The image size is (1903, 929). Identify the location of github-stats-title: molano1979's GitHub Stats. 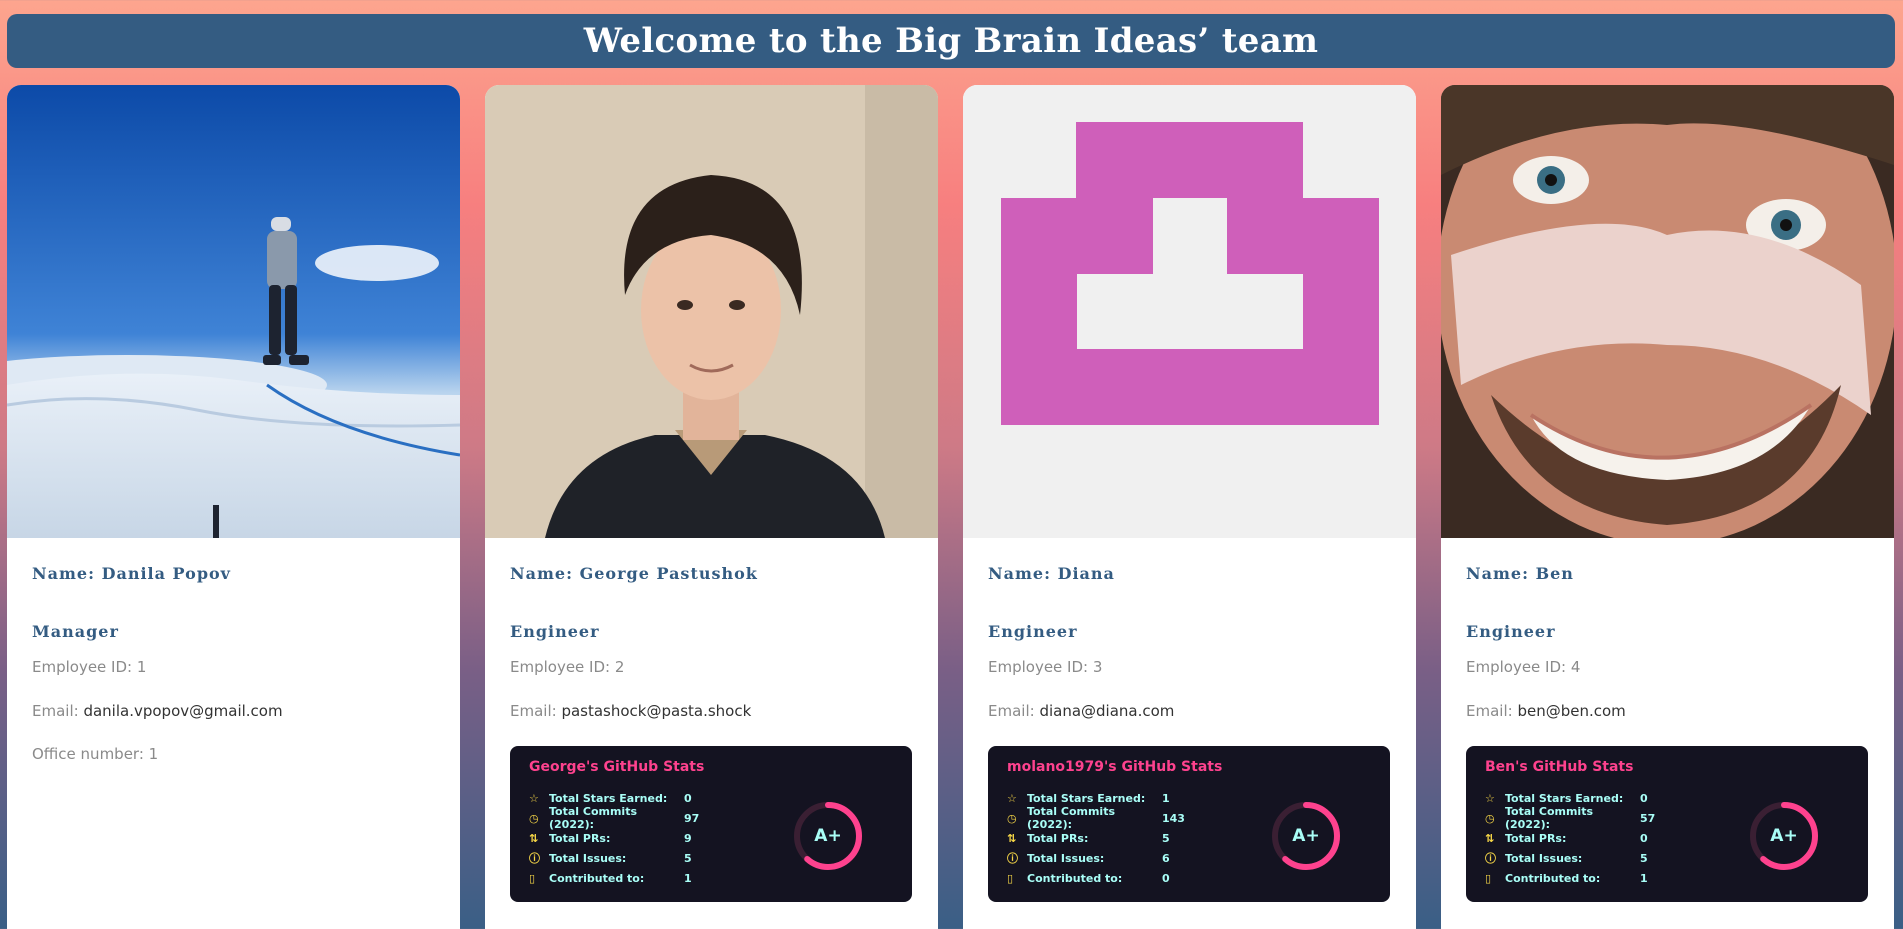
(1115, 767).